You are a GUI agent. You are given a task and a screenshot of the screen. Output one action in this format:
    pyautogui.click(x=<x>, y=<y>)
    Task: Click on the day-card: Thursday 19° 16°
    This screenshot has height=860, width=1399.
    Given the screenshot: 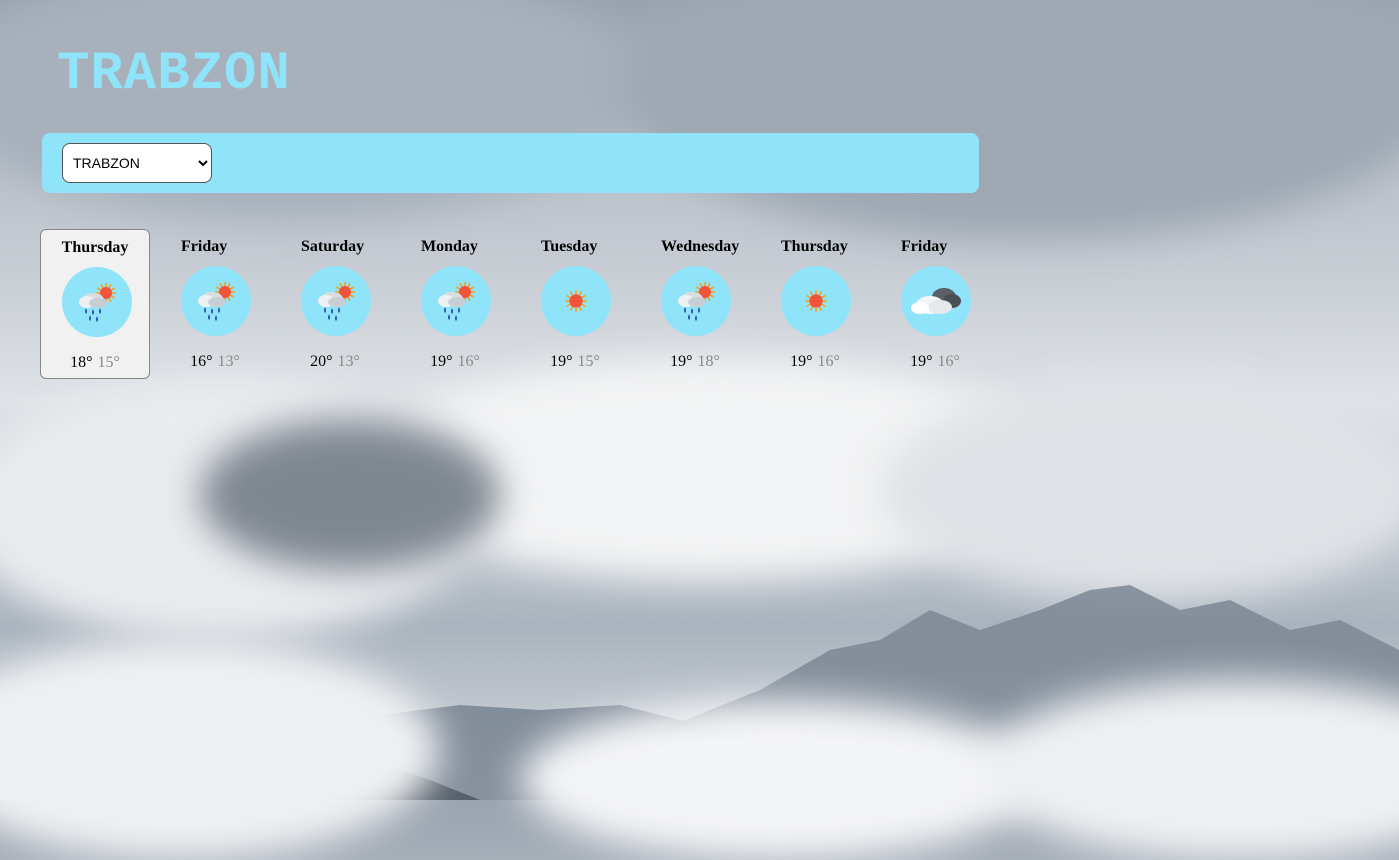 What is the action you would take?
    pyautogui.click(x=815, y=304)
    